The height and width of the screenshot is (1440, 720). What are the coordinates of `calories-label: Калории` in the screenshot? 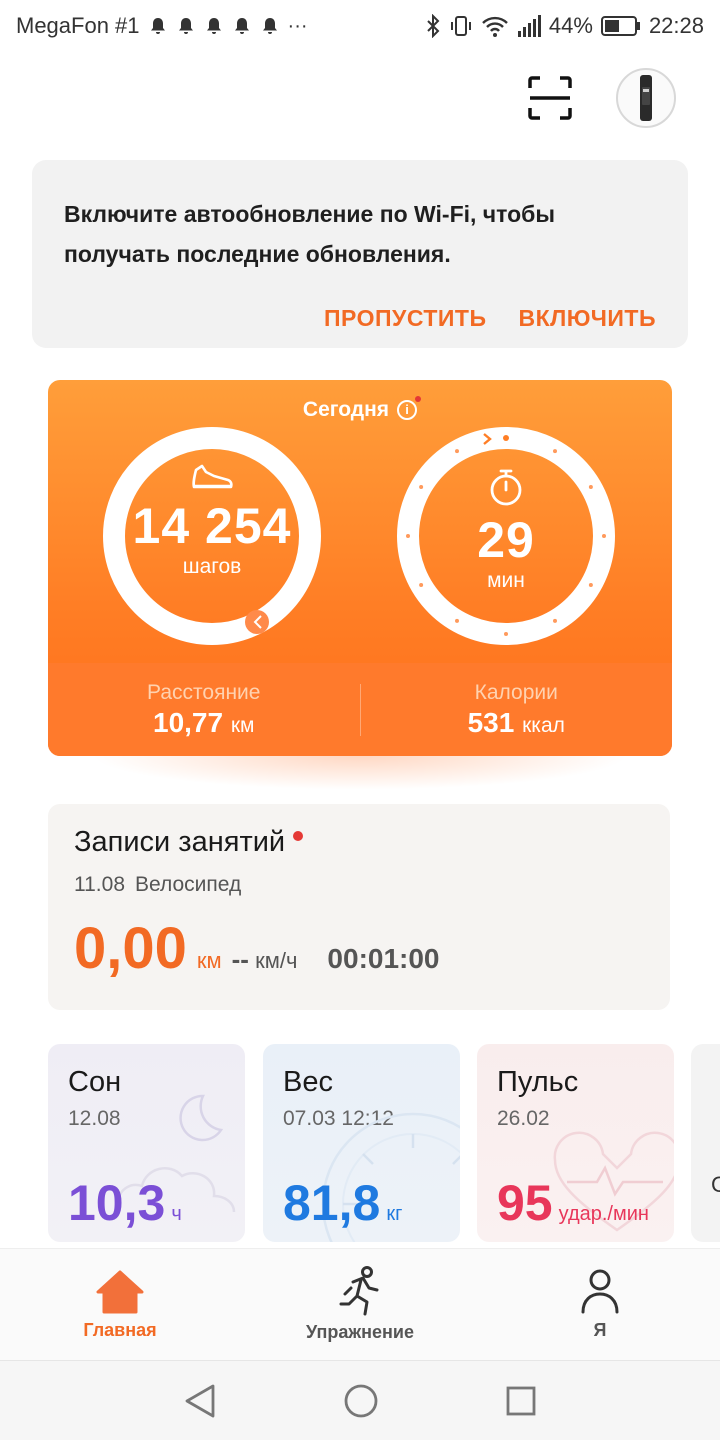 It's located at (516, 692).